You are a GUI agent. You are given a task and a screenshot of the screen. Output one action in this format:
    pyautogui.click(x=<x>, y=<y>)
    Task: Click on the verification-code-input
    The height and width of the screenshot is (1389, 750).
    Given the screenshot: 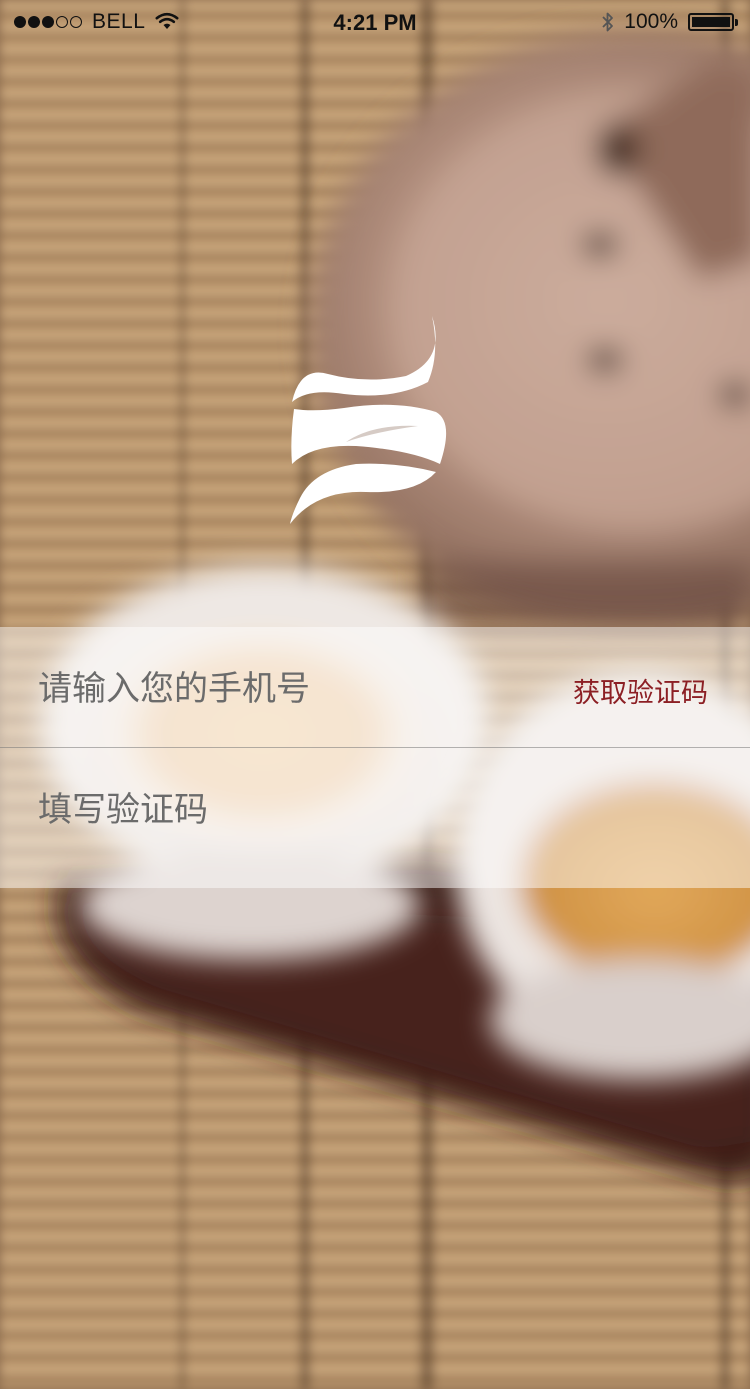 What is the action you would take?
    pyautogui.click(x=368, y=810)
    